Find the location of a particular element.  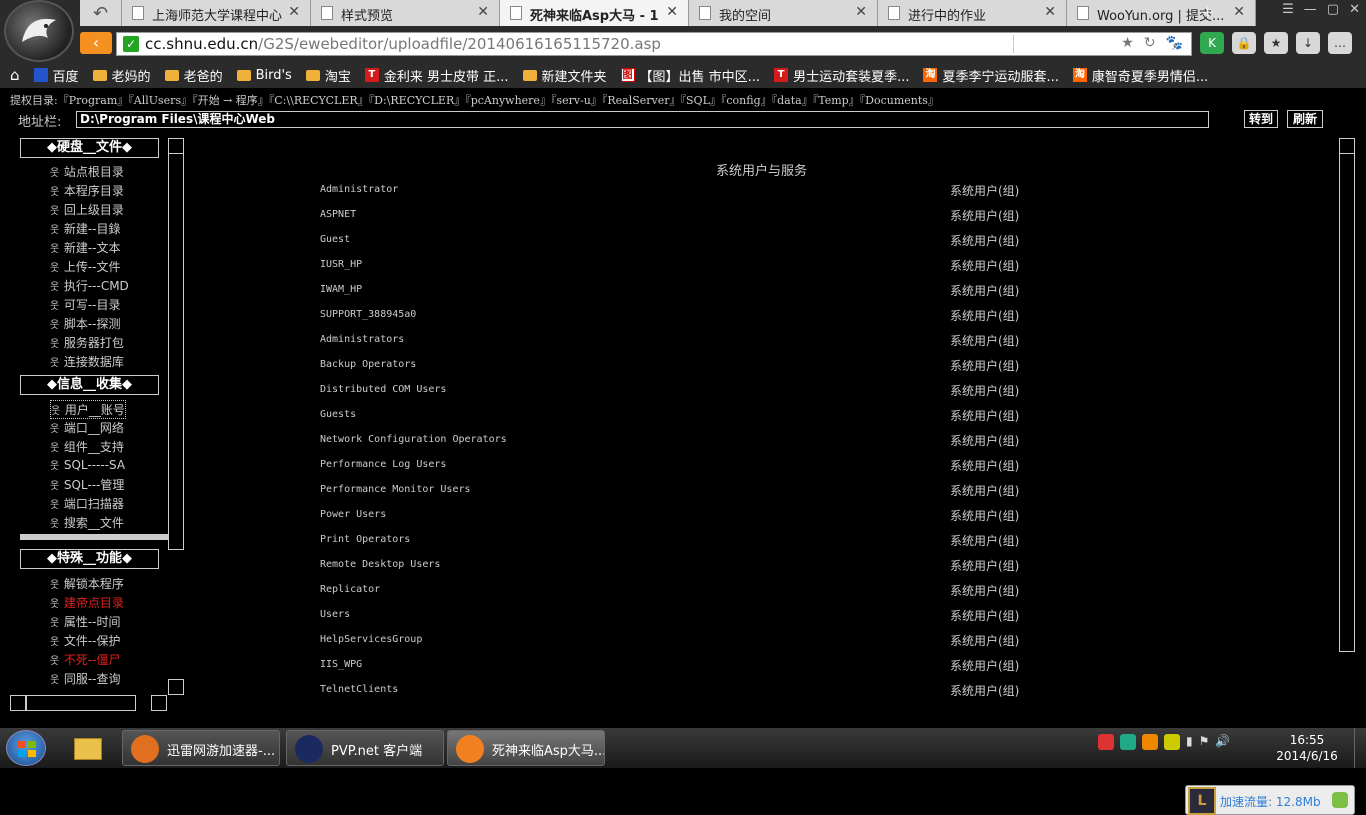

menu-item: 웃 搜索__文件 is located at coordinates (87, 522).